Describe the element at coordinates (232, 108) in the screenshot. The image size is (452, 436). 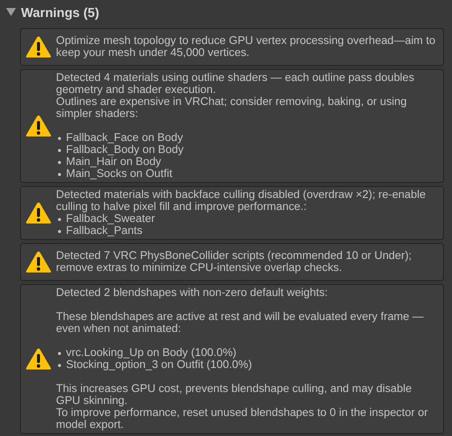
I see `warning-text: Outlines are expensive in VRChat; consider removing, baking, or using simpler shaders:` at that location.